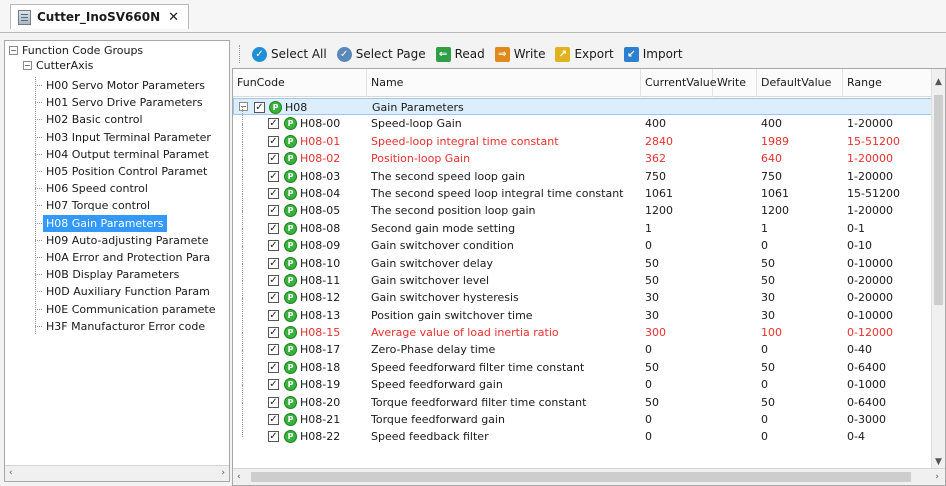 This screenshot has width=946, height=486. Describe the element at coordinates (121, 85) in the screenshot. I see `tree-item: H00 Servo Motor Parameters` at that location.